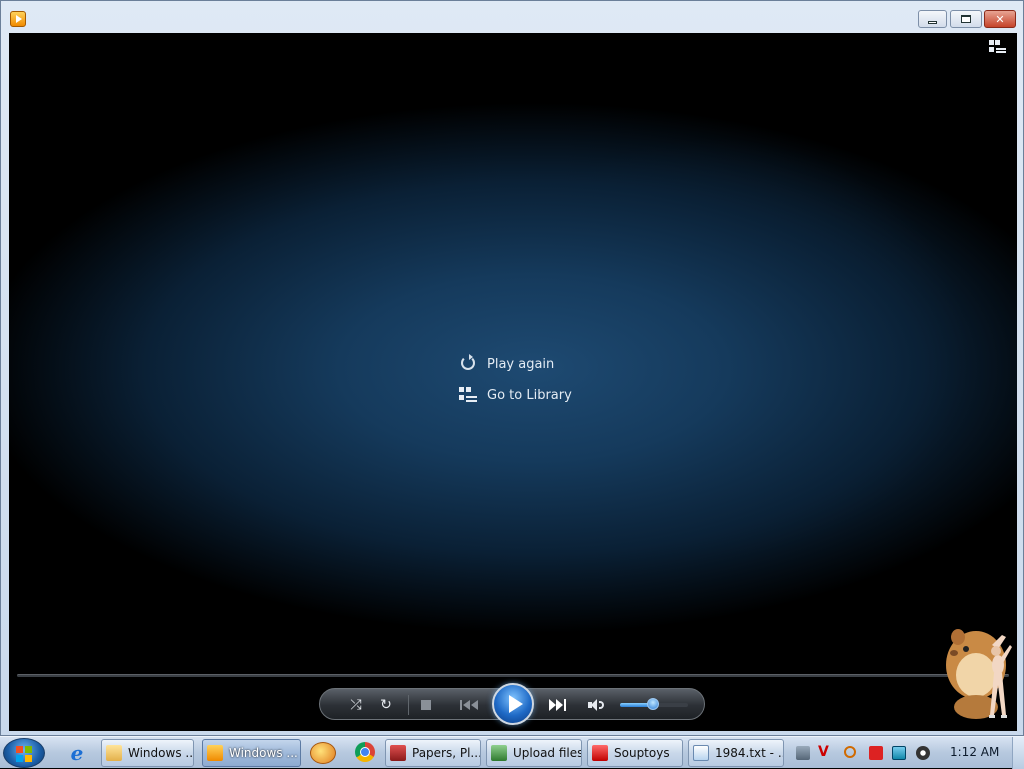 The height and width of the screenshot is (769, 1024). I want to click on switch-to-library-icon, so click(998, 47).